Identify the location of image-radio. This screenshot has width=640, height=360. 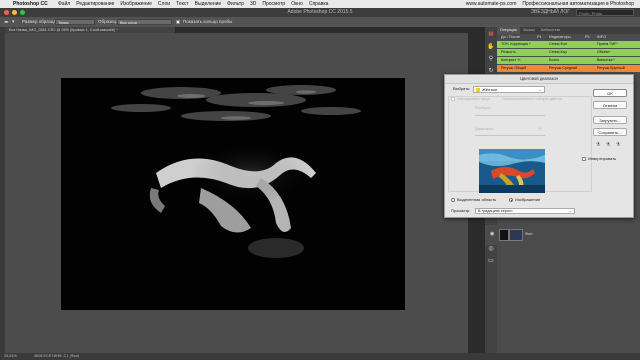
(511, 200).